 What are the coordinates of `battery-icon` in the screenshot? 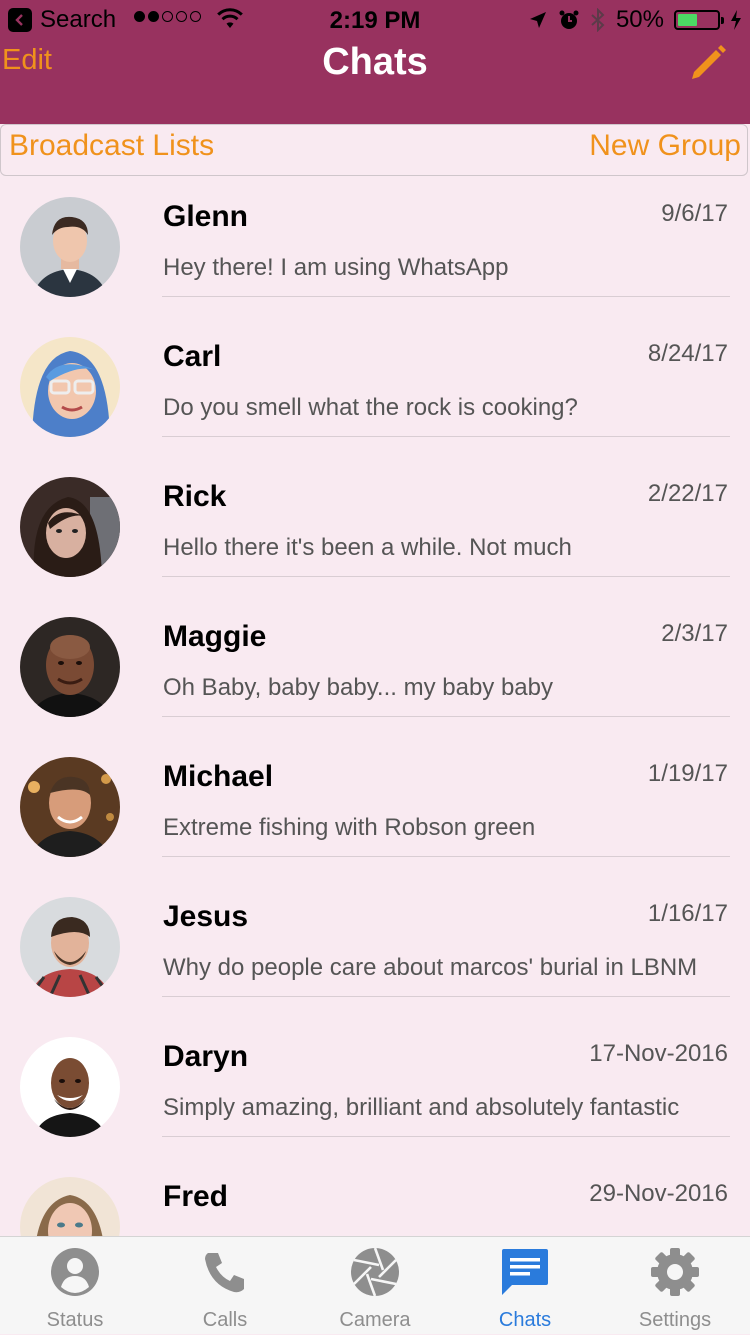 It's located at (699, 20).